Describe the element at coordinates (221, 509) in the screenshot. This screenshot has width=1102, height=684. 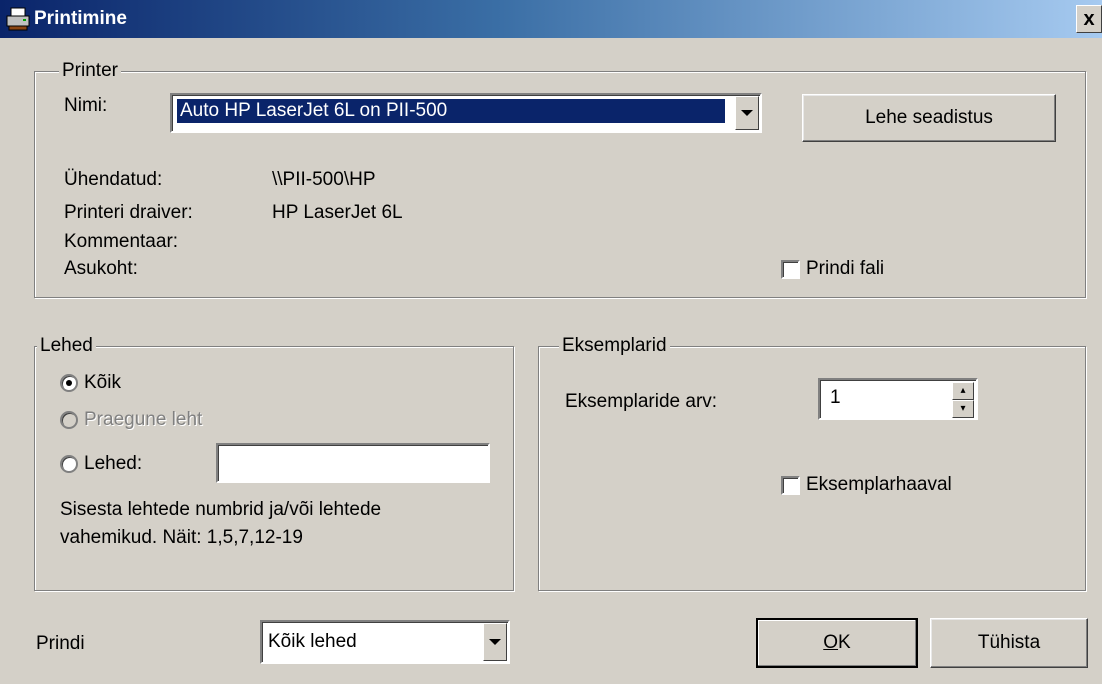
I see `pages-hint-line1: Sisesta lehtede numbrid ja/või lehtede` at that location.